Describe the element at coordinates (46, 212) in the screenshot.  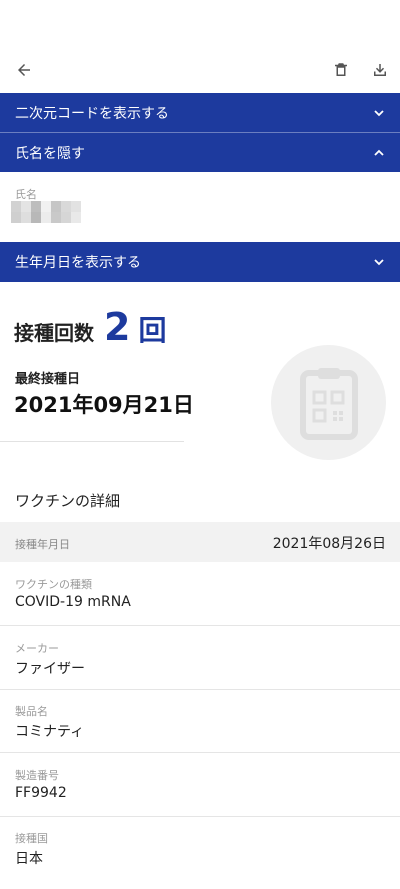
I see `masked-name` at that location.